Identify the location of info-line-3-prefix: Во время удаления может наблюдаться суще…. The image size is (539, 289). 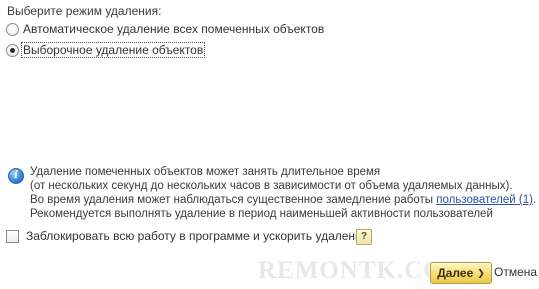
(233, 200).